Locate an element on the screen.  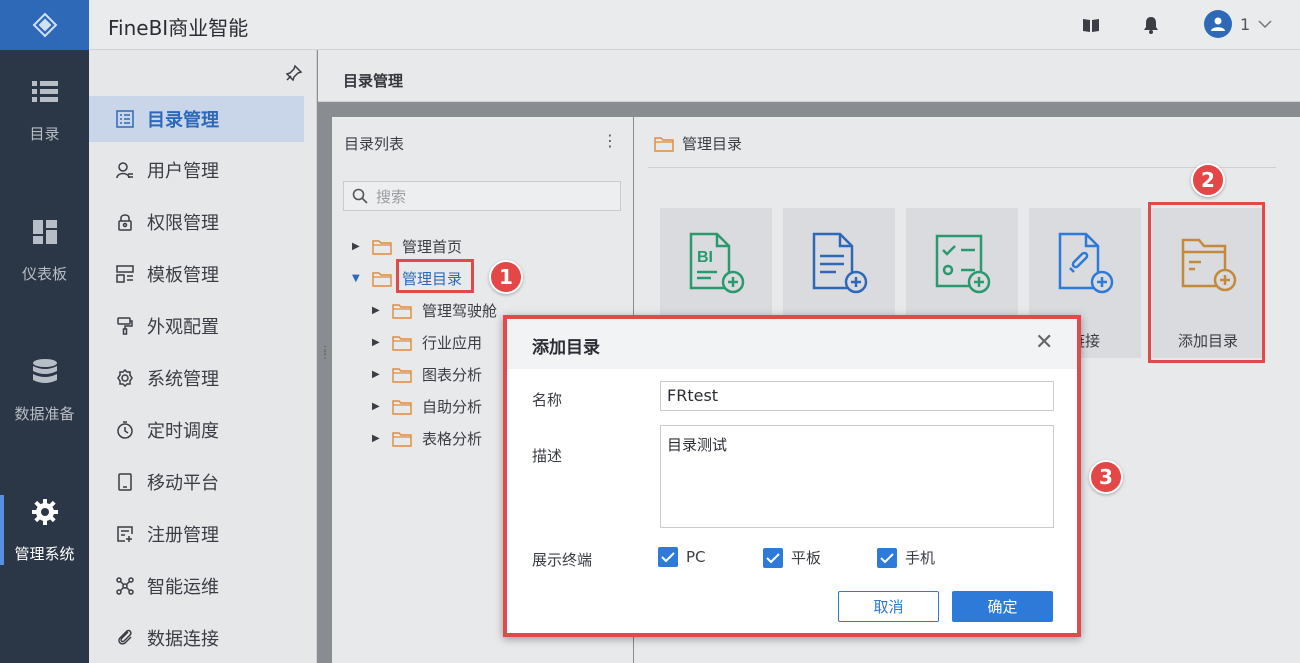
link-add-icon is located at coordinates (1085, 265).